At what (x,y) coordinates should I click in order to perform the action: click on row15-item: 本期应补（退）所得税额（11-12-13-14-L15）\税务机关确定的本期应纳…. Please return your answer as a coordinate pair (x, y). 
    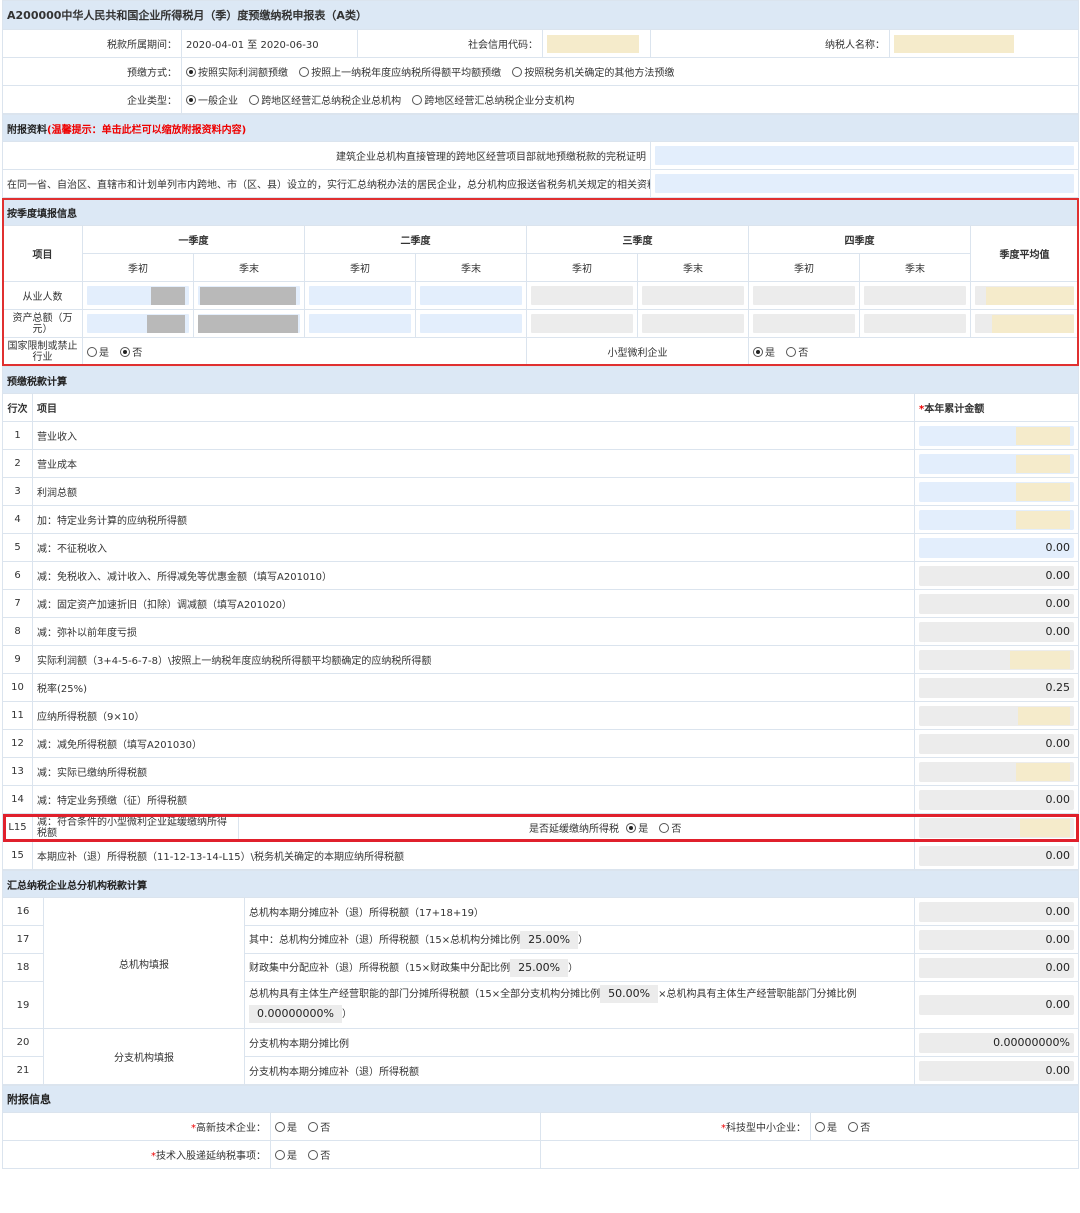
    Looking at the image, I should click on (473, 855).